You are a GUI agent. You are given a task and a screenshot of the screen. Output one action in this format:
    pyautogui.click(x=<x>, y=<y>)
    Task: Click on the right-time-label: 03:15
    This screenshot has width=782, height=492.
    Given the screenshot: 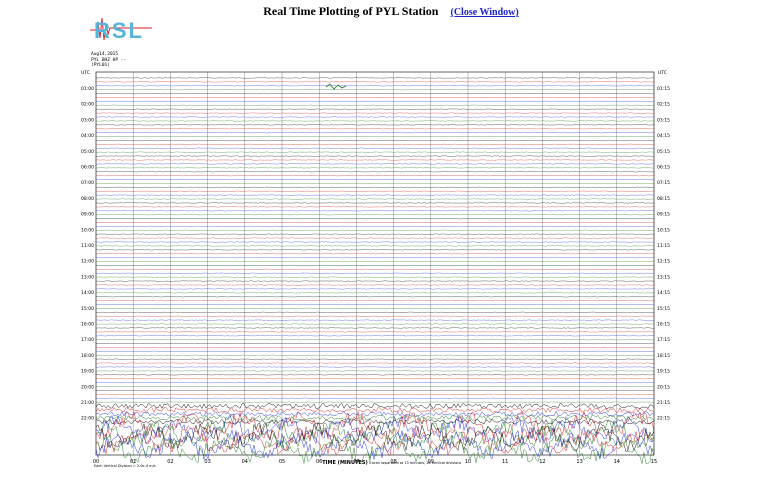 What is the action you would take?
    pyautogui.click(x=663, y=120)
    